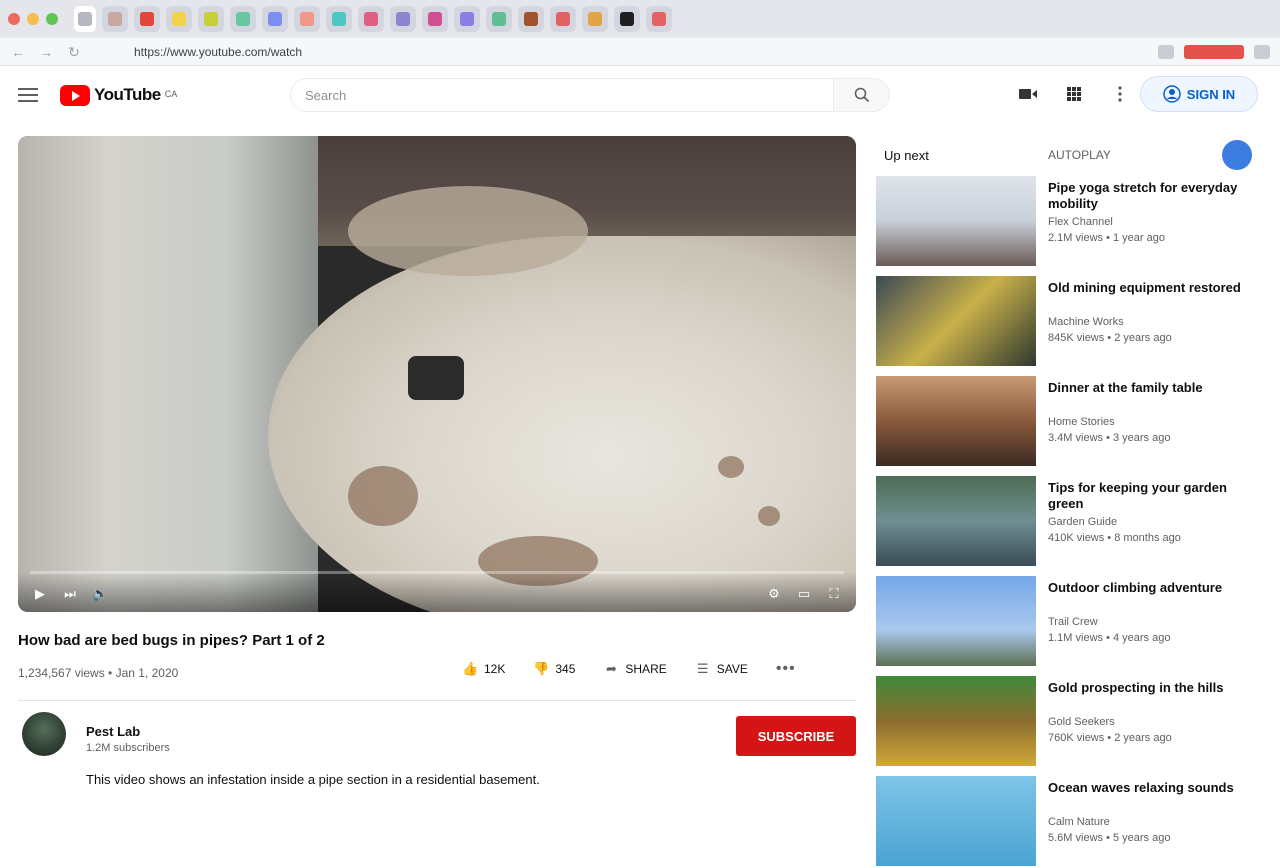  What do you see at coordinates (1081, 722) in the screenshot?
I see `recommended-video-channel: Gold Seekers` at bounding box center [1081, 722].